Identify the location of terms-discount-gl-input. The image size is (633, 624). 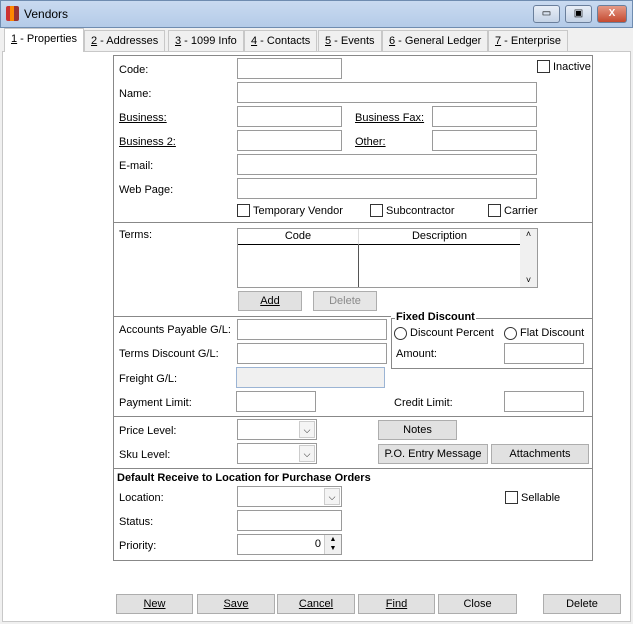
(312, 353).